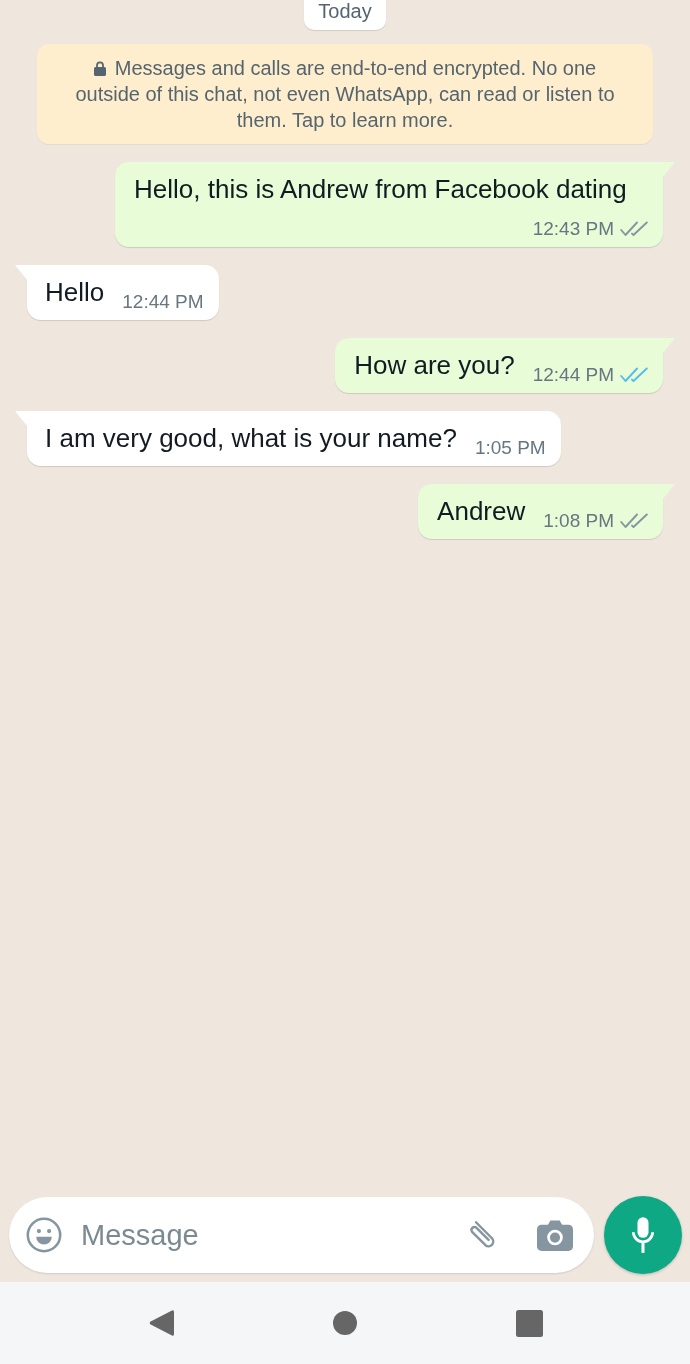 This screenshot has height=1364, width=690. I want to click on message-bubble: Andrew 1:08 PM, so click(546, 511).